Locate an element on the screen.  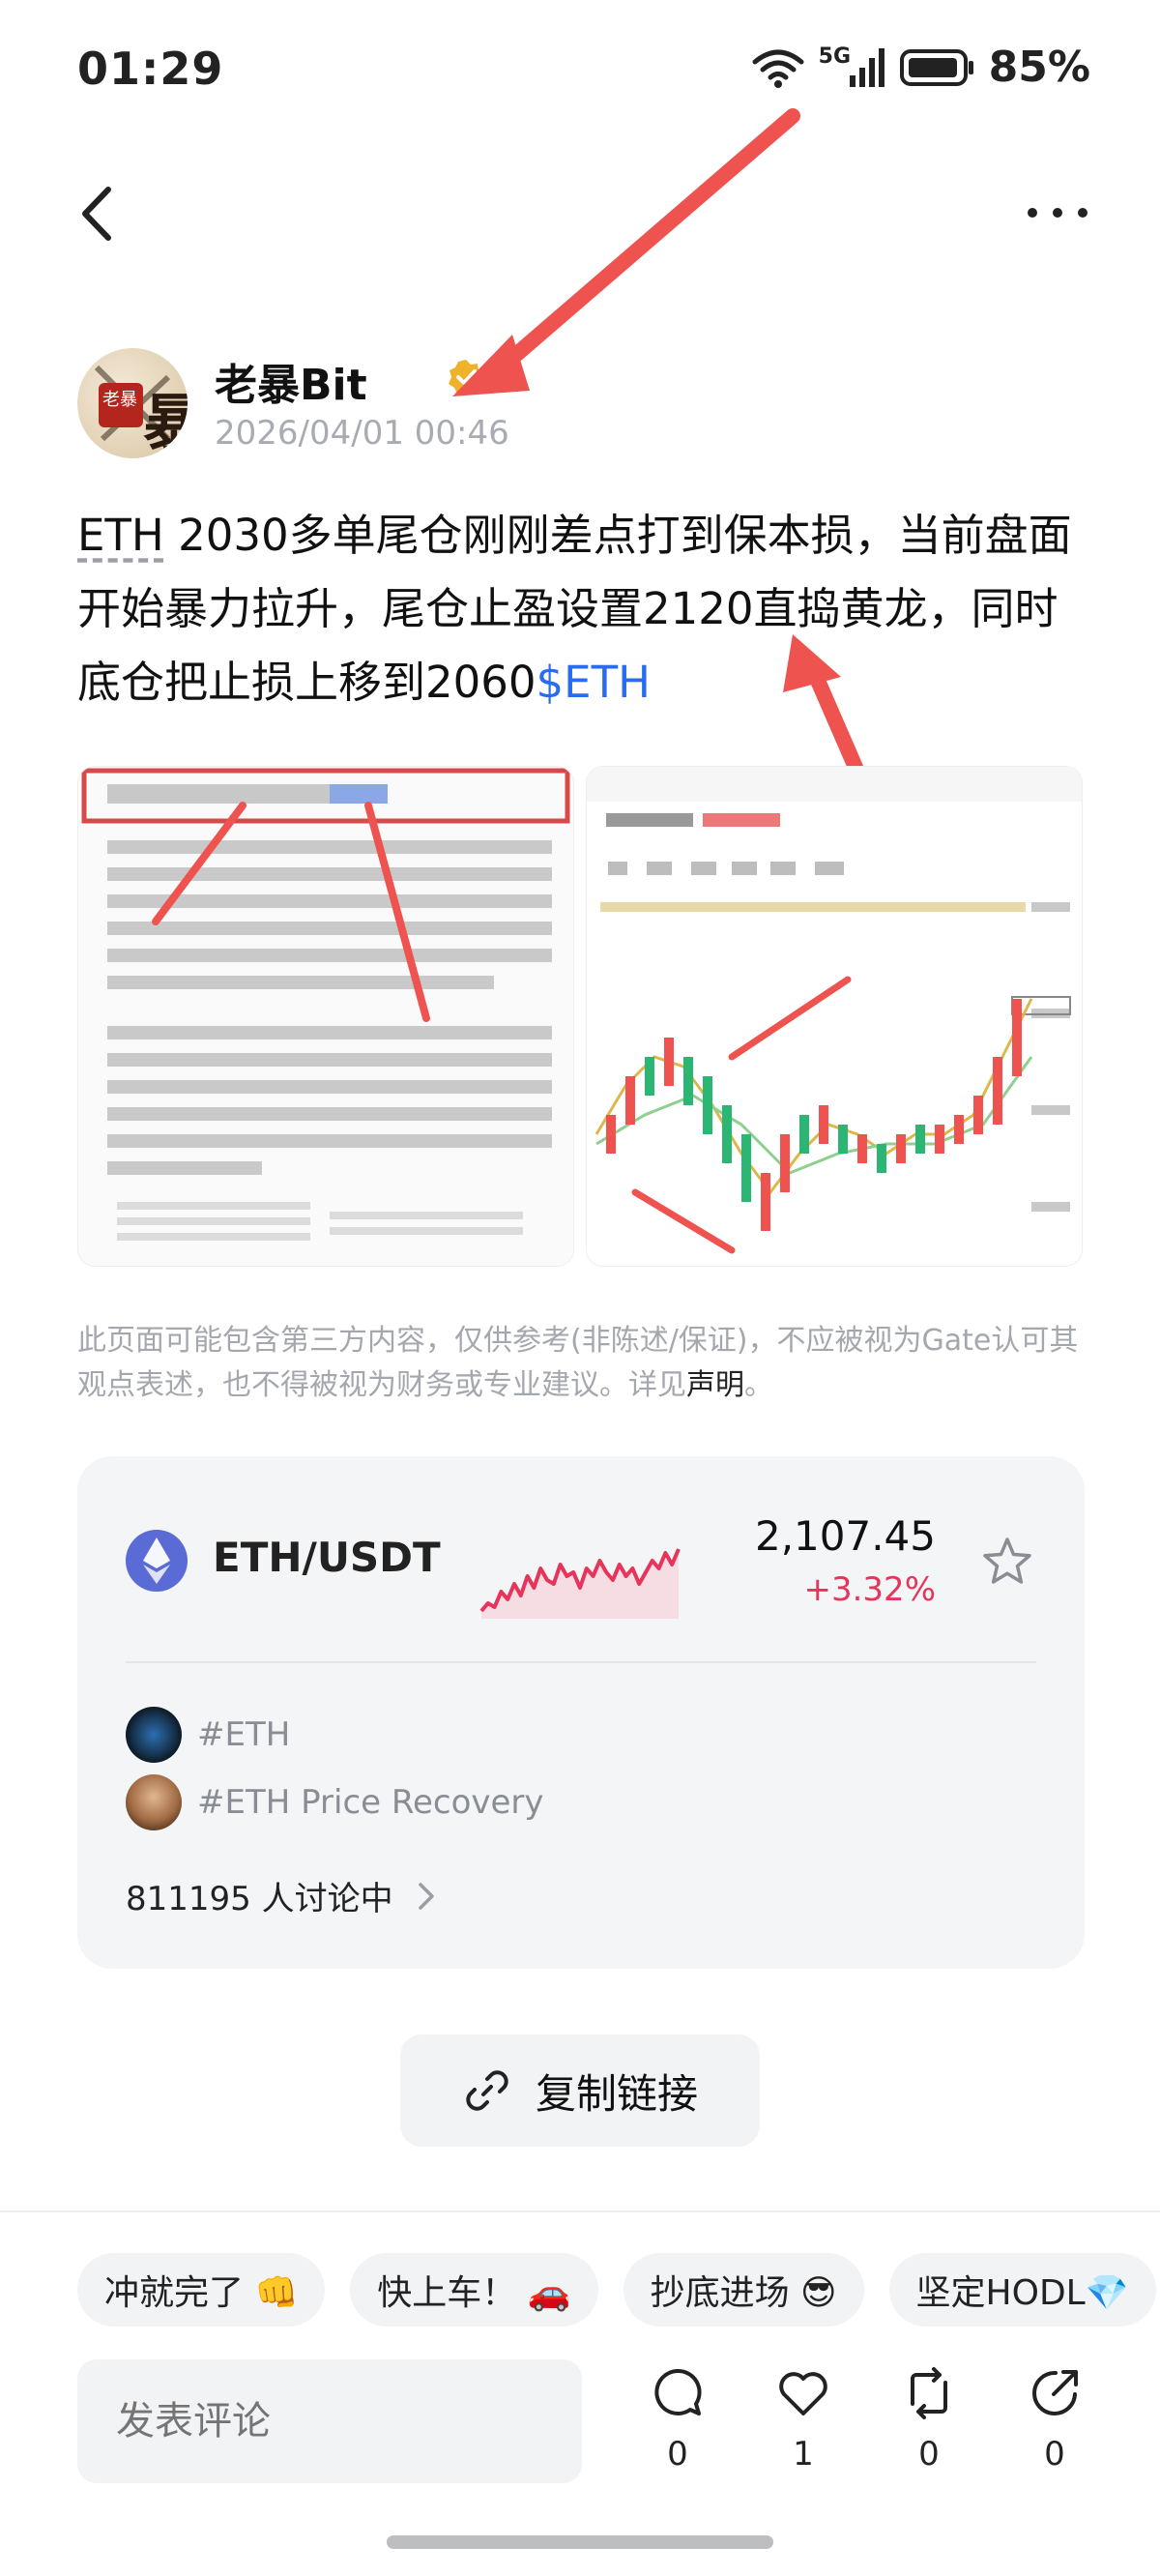
favorite-button is located at coordinates (1007, 1563).